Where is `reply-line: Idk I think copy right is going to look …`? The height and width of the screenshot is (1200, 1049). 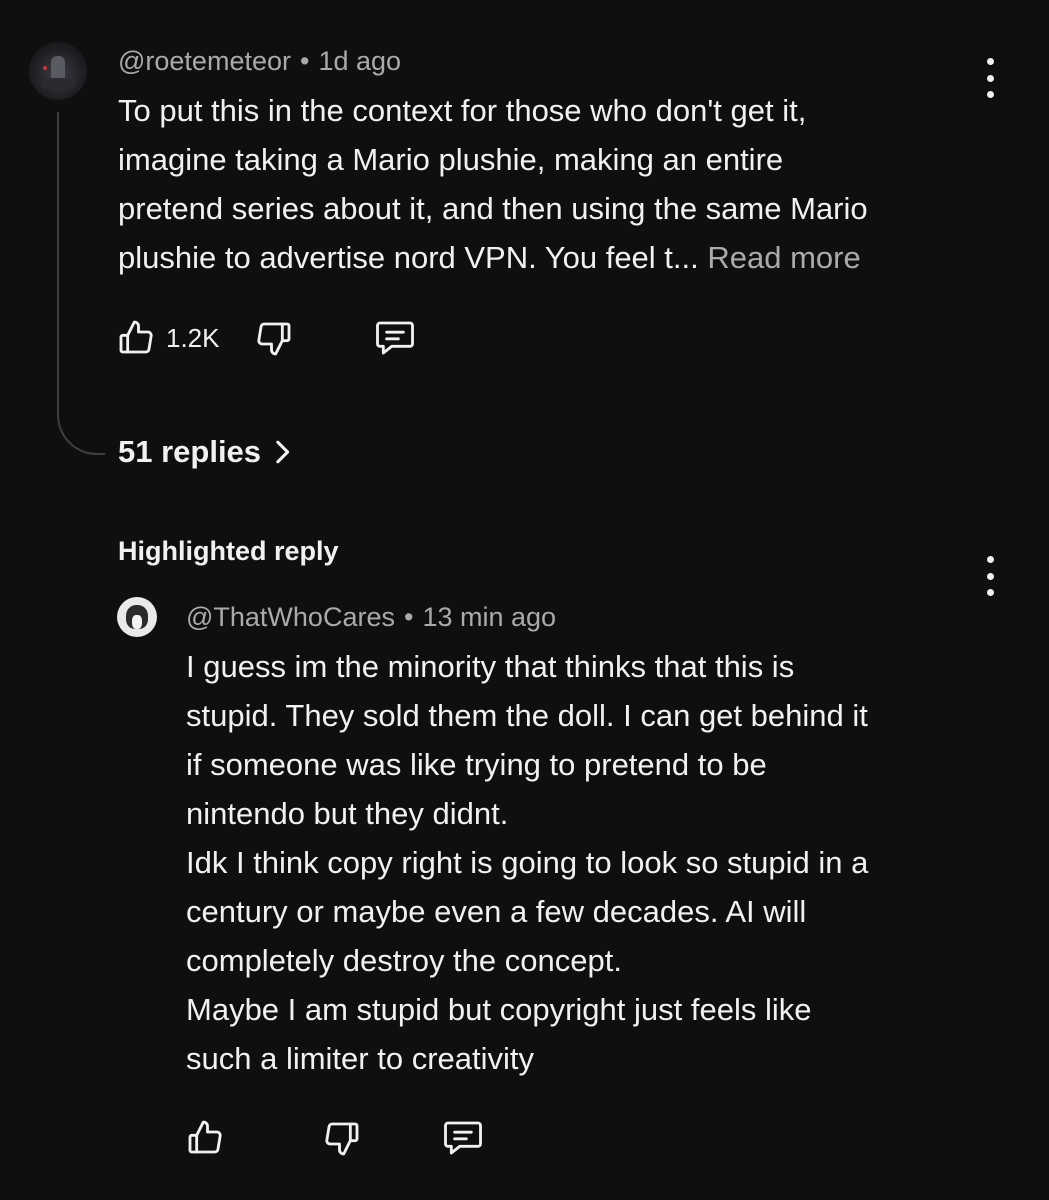 reply-line: Idk I think copy right is going to look … is located at coordinates (527, 862).